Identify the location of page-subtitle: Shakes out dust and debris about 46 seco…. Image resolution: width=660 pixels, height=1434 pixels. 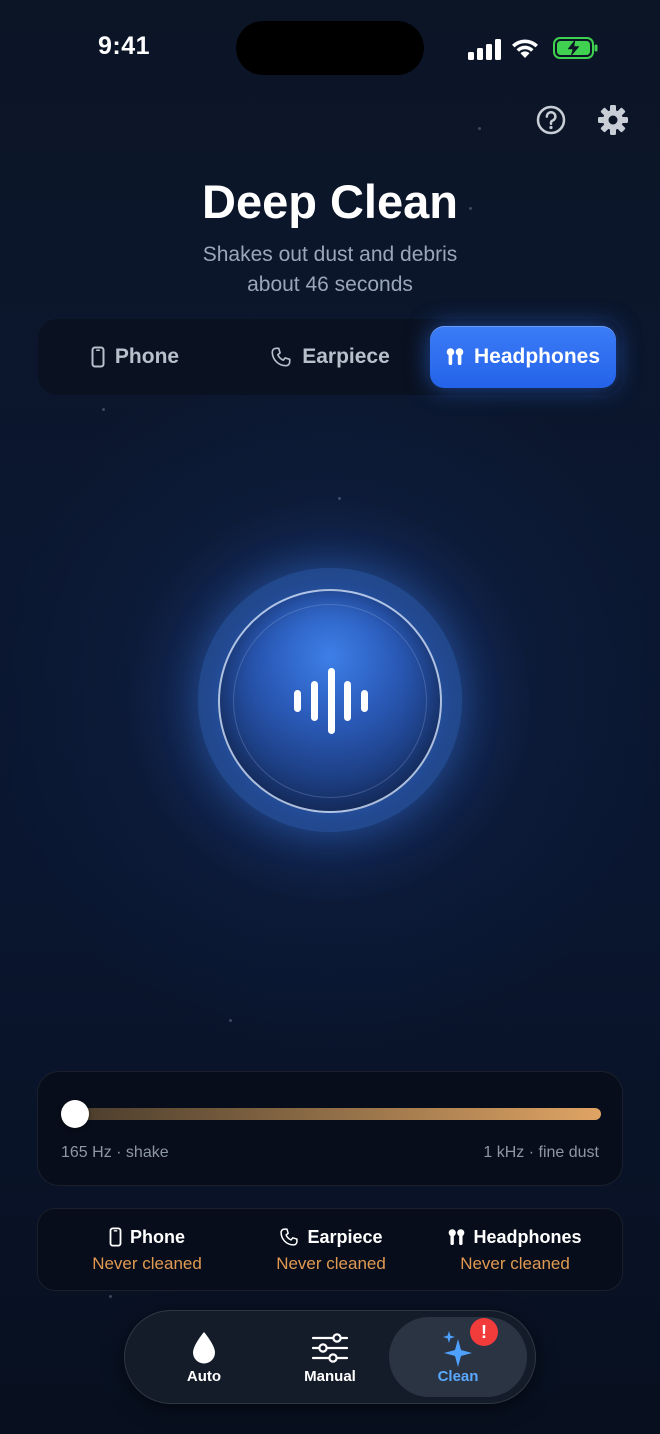
(330, 270).